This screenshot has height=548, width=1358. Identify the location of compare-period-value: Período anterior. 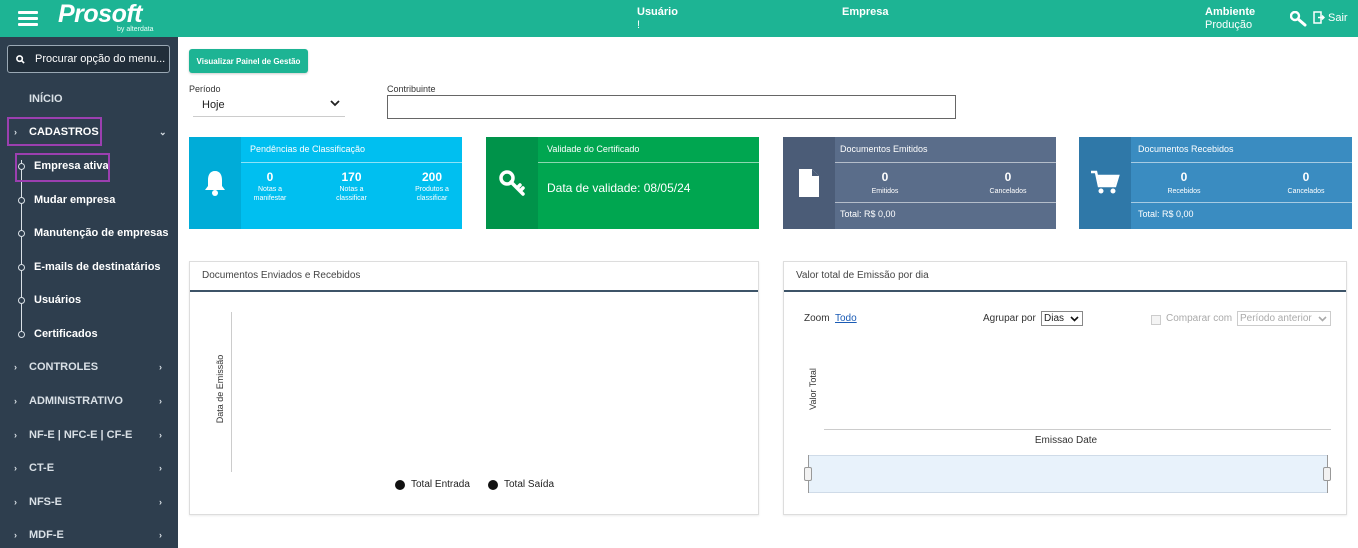
(1276, 318).